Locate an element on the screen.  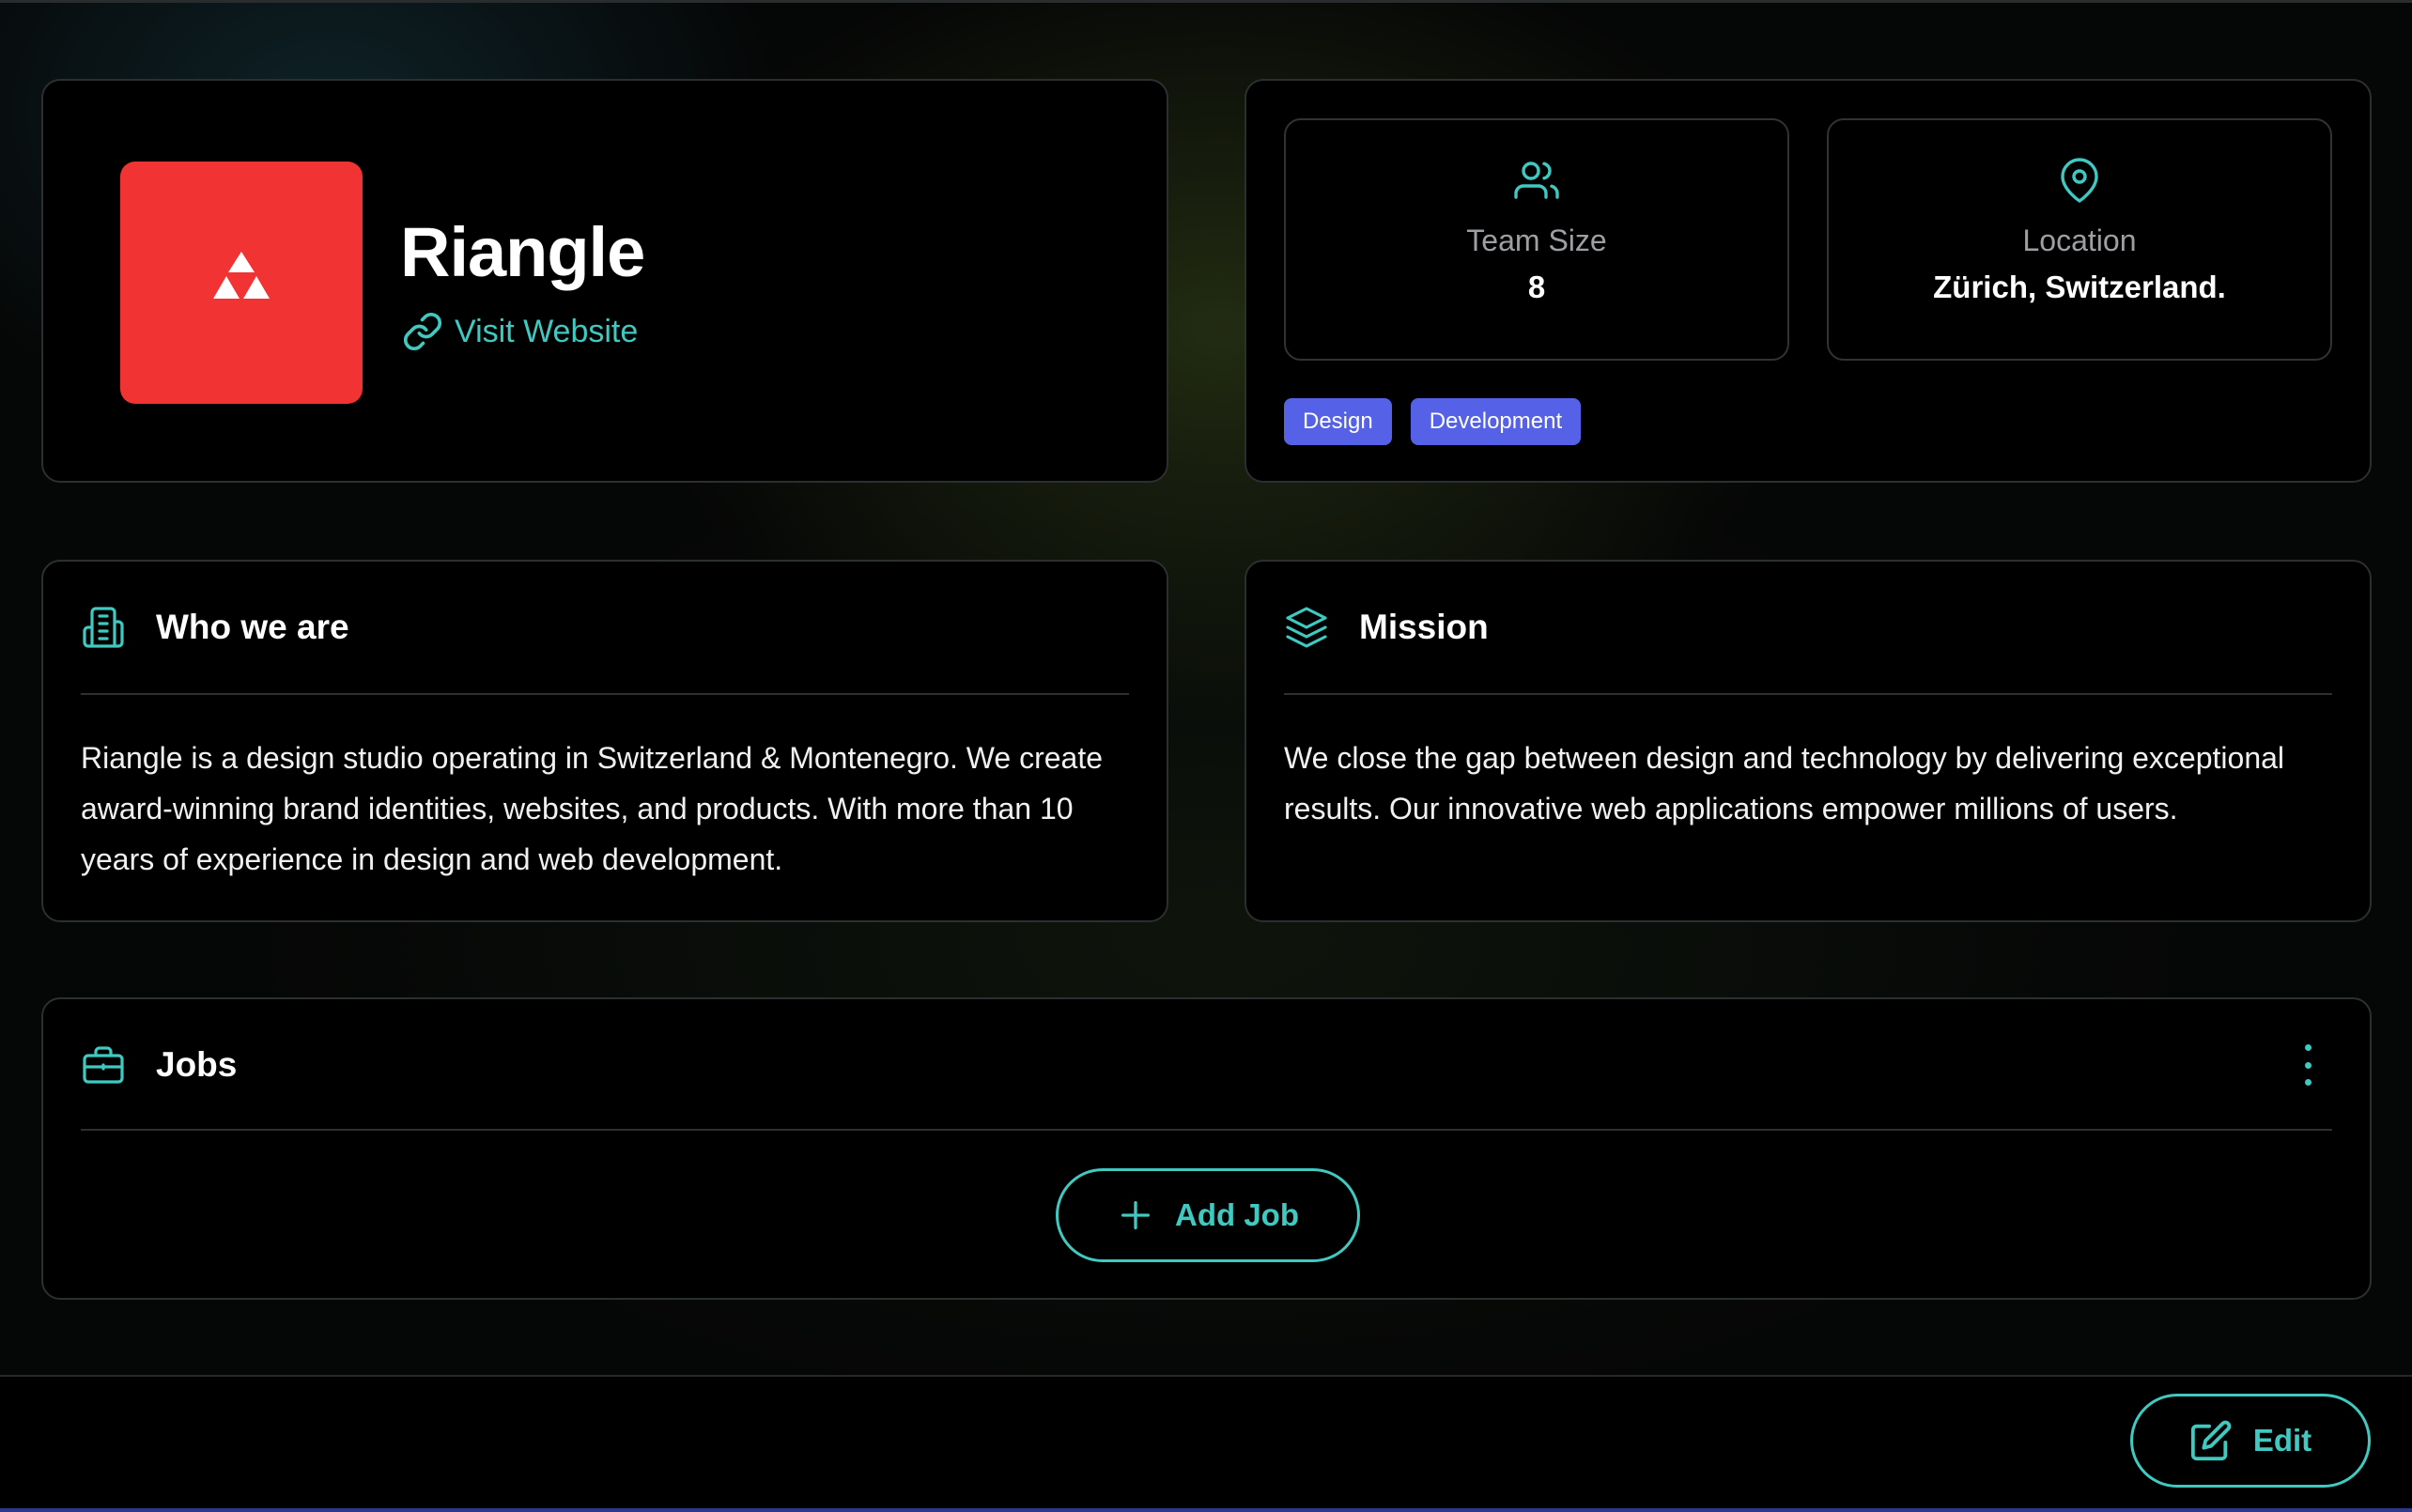
plus-icon is located at coordinates (1136, 1215).